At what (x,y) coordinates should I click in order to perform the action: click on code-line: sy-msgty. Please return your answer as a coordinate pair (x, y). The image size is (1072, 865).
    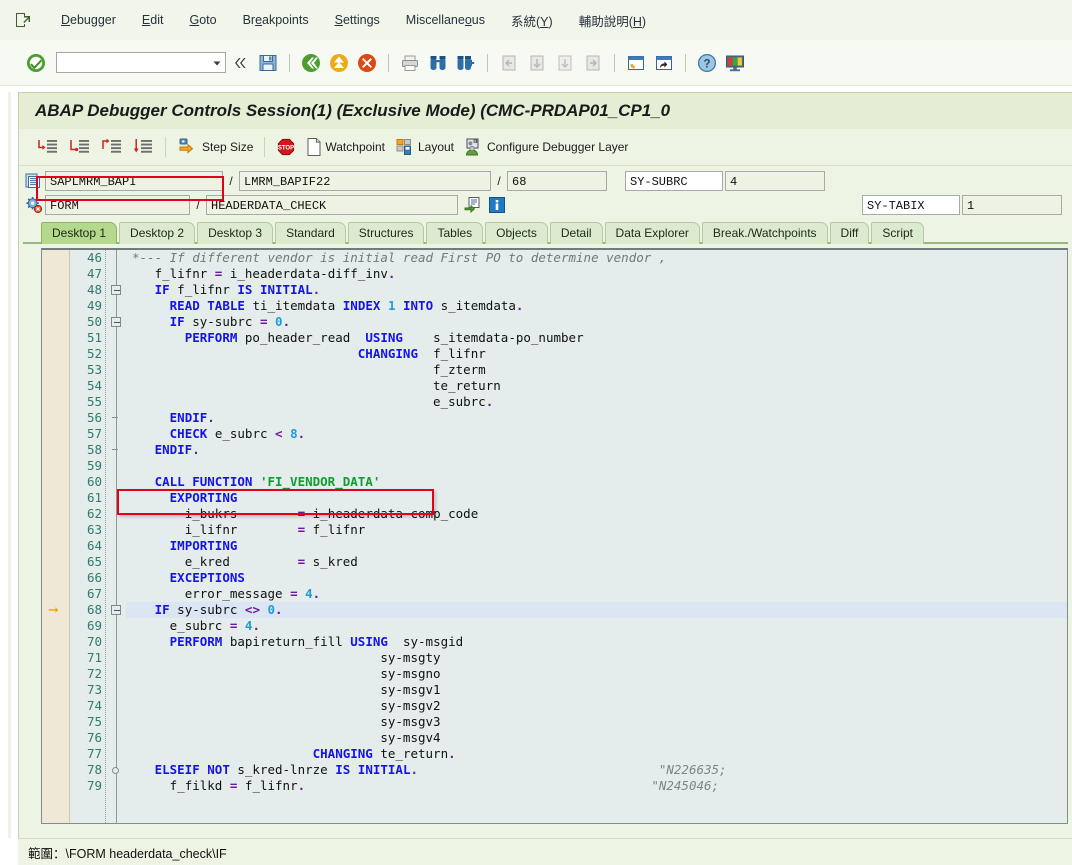
    Looking at the image, I should click on (596, 658).